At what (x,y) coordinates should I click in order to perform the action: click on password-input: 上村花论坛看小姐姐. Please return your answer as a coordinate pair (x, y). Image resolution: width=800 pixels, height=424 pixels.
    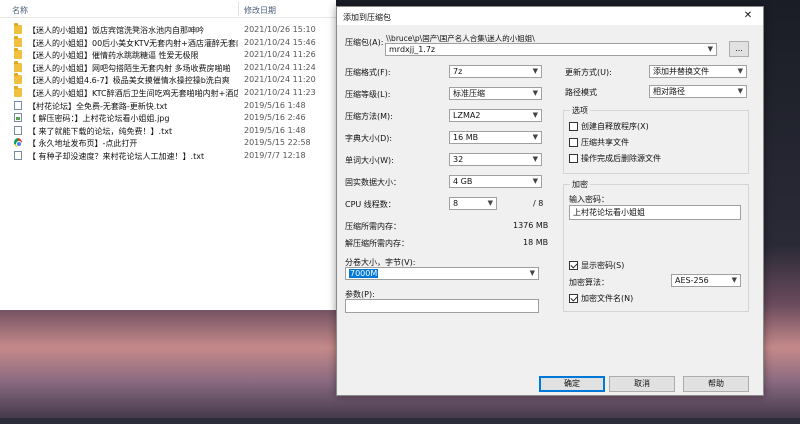
    Looking at the image, I should click on (655, 212).